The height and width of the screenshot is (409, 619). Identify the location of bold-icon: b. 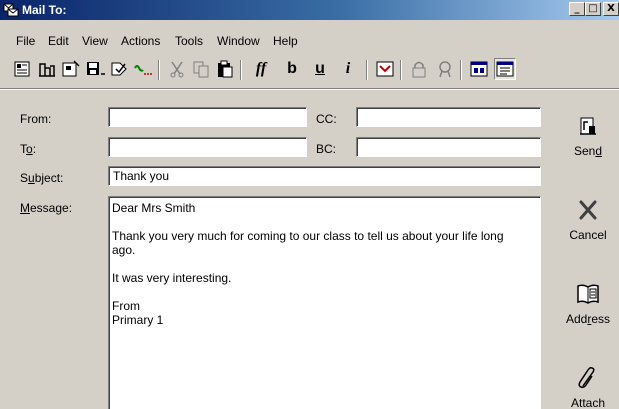
(292, 69).